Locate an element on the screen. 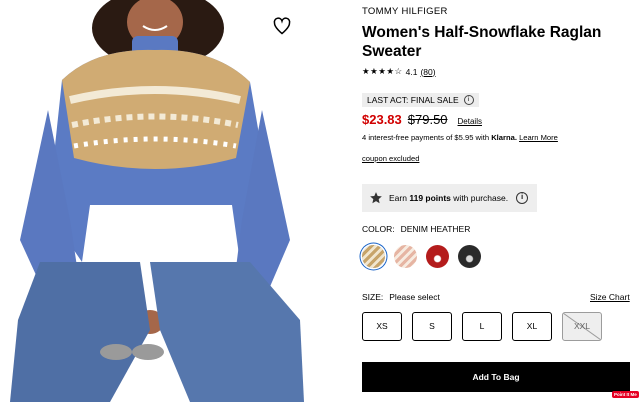 The width and height of the screenshot is (640, 402). size-option-l: L is located at coordinates (482, 326).